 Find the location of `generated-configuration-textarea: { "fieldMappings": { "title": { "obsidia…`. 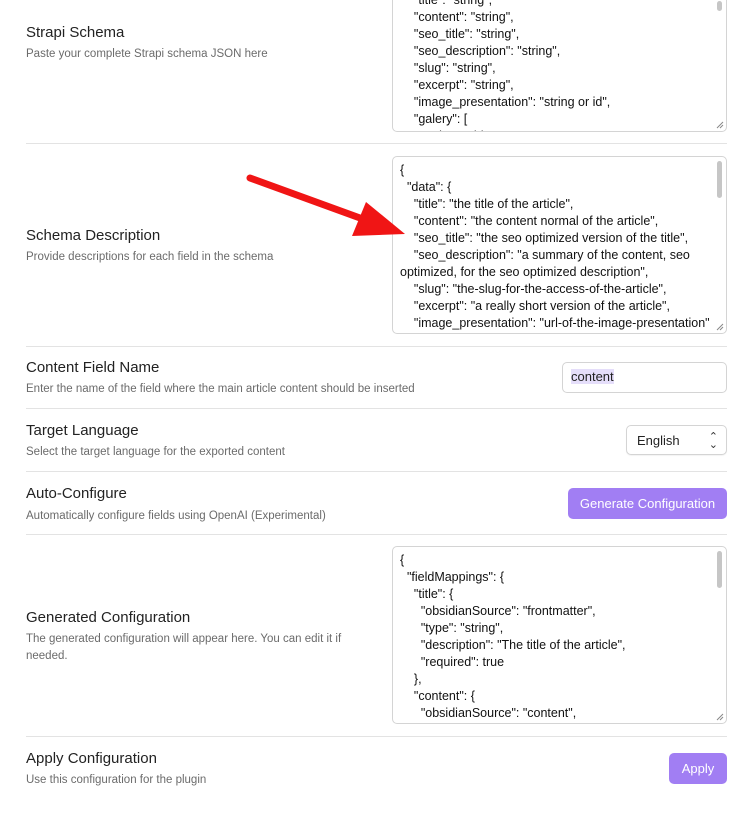

generated-configuration-textarea: { "fieldMappings": { "title": { "obsidia… is located at coordinates (559, 635).